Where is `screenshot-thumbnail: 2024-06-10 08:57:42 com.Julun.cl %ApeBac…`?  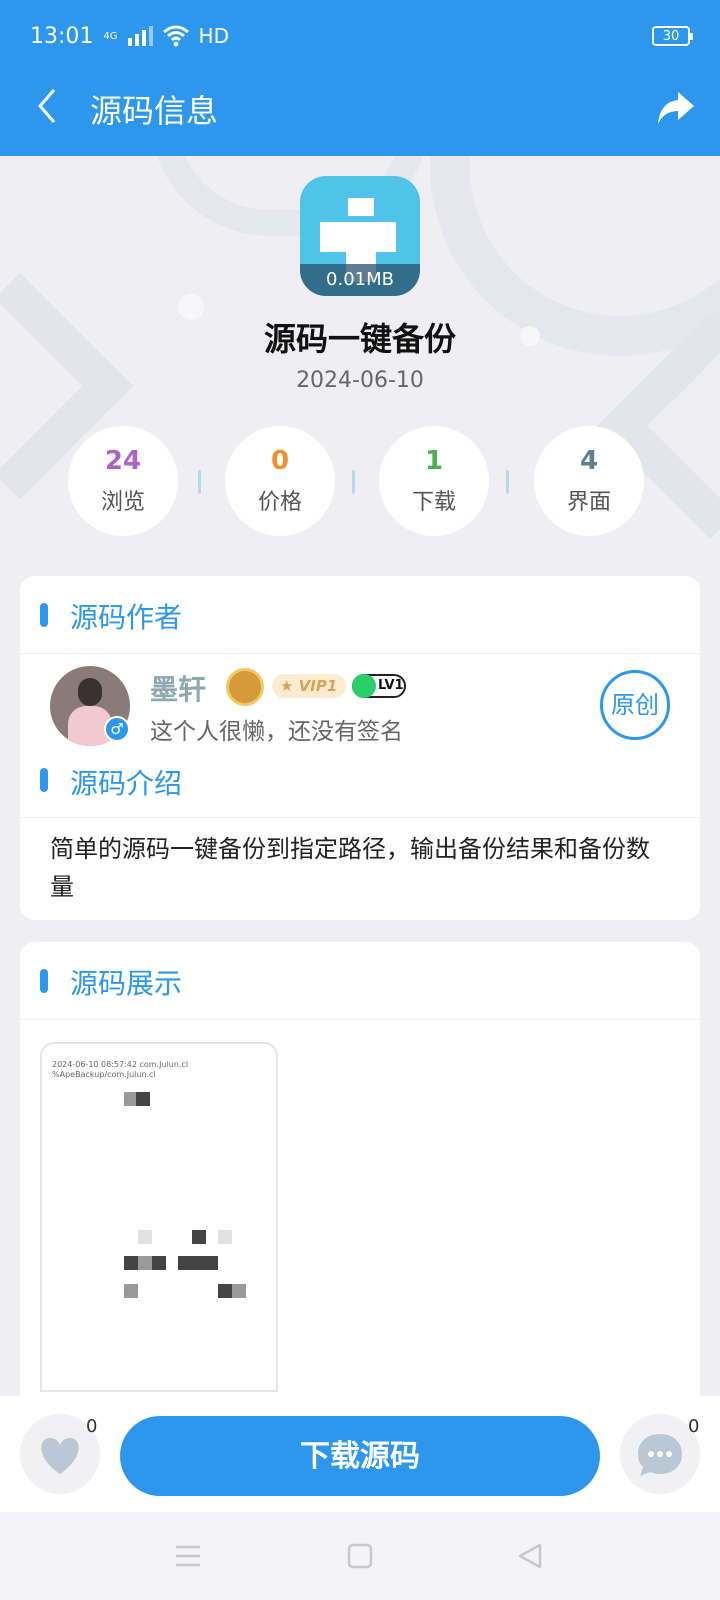
screenshot-thumbnail: 2024-06-10 08:57:42 com.Julun.cl %ApeBac… is located at coordinates (159, 1217).